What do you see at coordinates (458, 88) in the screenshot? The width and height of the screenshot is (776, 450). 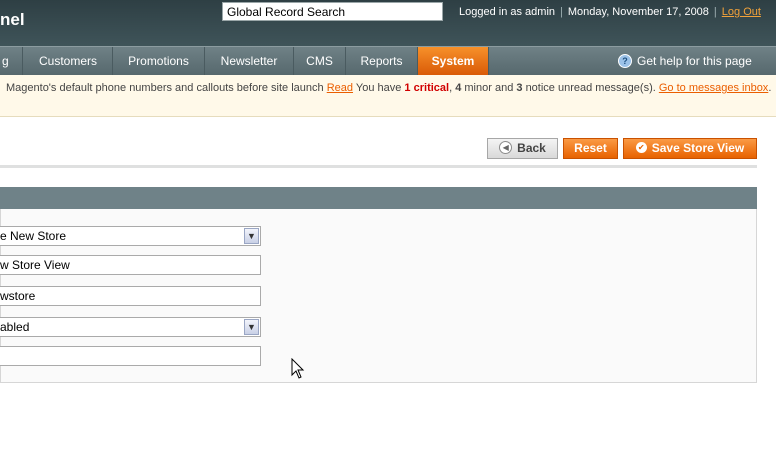 I see `minor-count: 4` at bounding box center [458, 88].